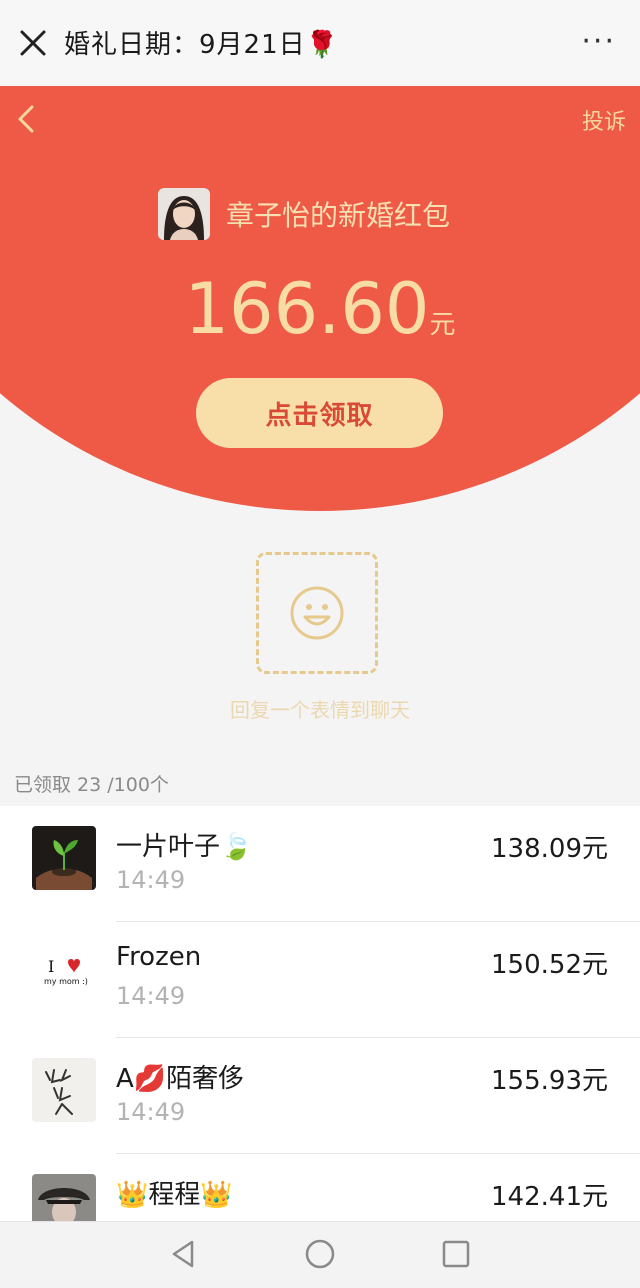  I want to click on emoji-reply-hint: 回复一个表情到聊天, so click(320, 710).